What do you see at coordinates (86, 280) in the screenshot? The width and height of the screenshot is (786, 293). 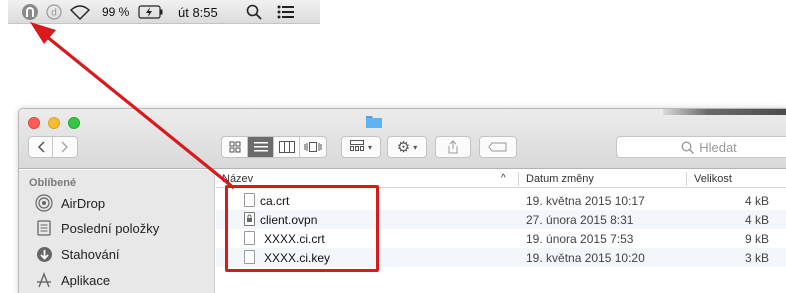 I see `sidebar-item-label: Aplikace` at bounding box center [86, 280].